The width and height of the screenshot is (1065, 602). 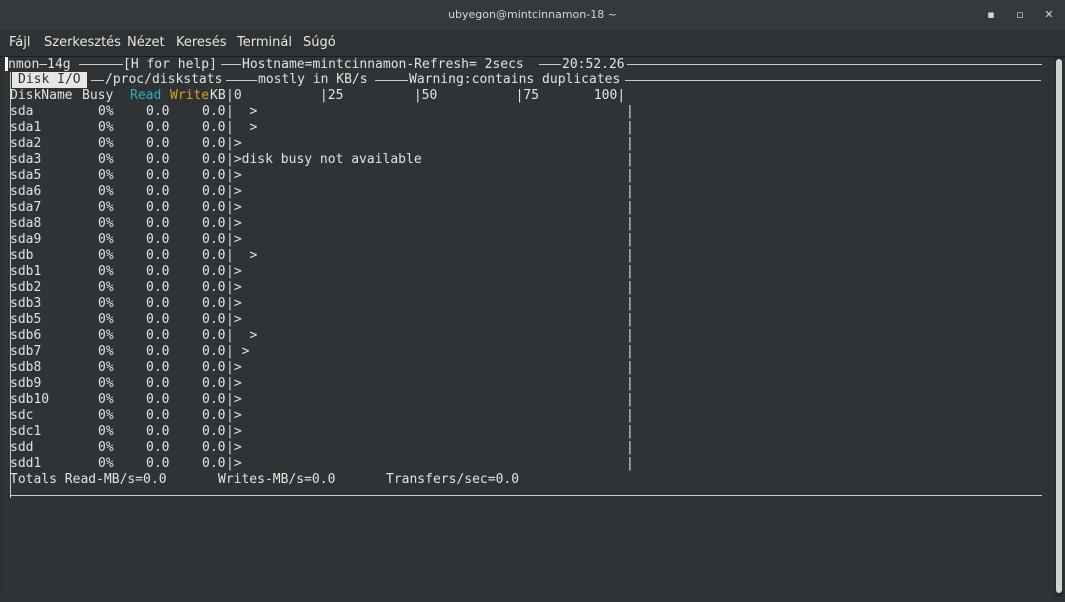 I want to click on disk-name: sdb, so click(x=22, y=255).